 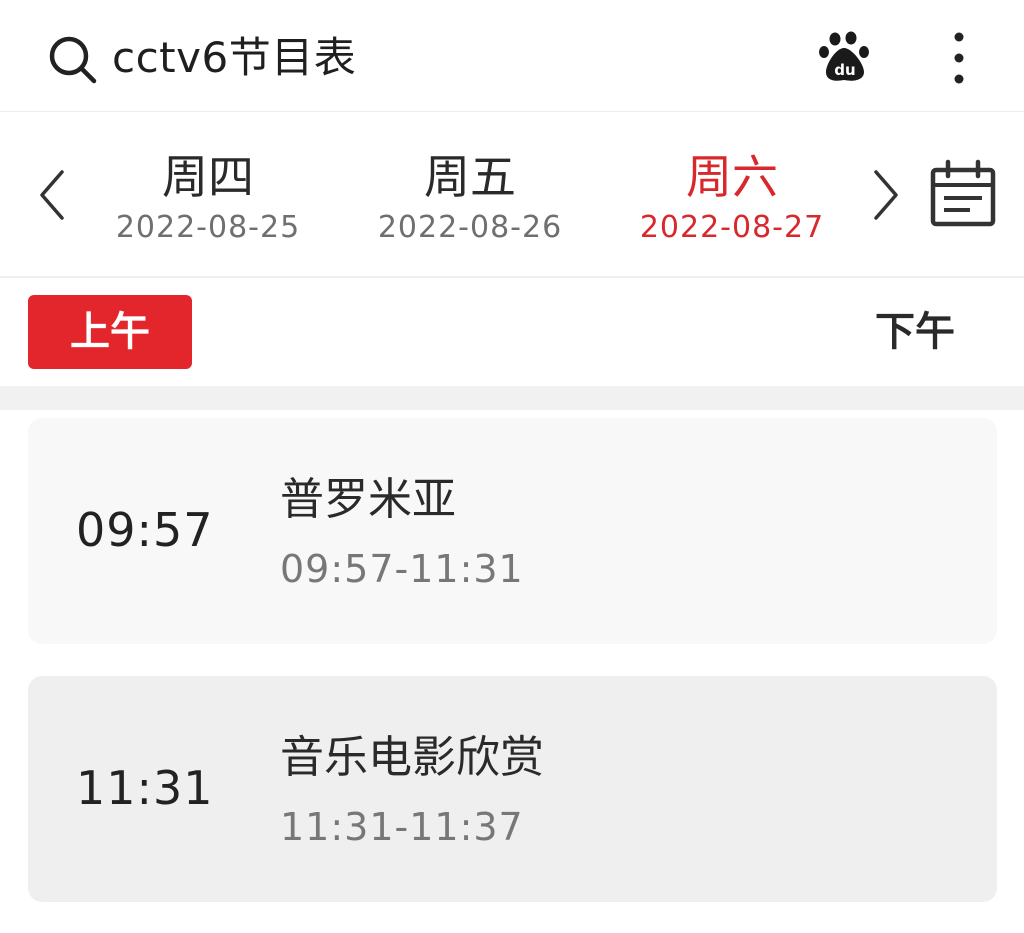 I want to click on search-bar: cctv6节目表 du, so click(x=512, y=56).